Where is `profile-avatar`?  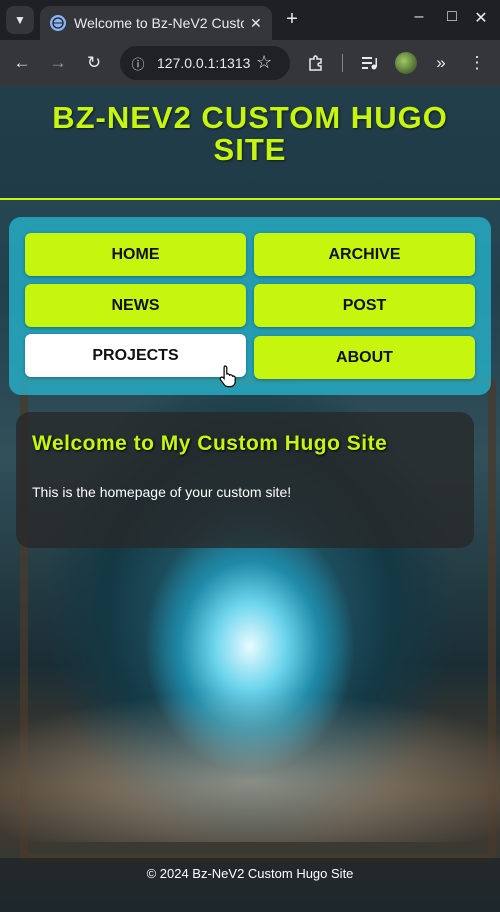
profile-avatar is located at coordinates (406, 63).